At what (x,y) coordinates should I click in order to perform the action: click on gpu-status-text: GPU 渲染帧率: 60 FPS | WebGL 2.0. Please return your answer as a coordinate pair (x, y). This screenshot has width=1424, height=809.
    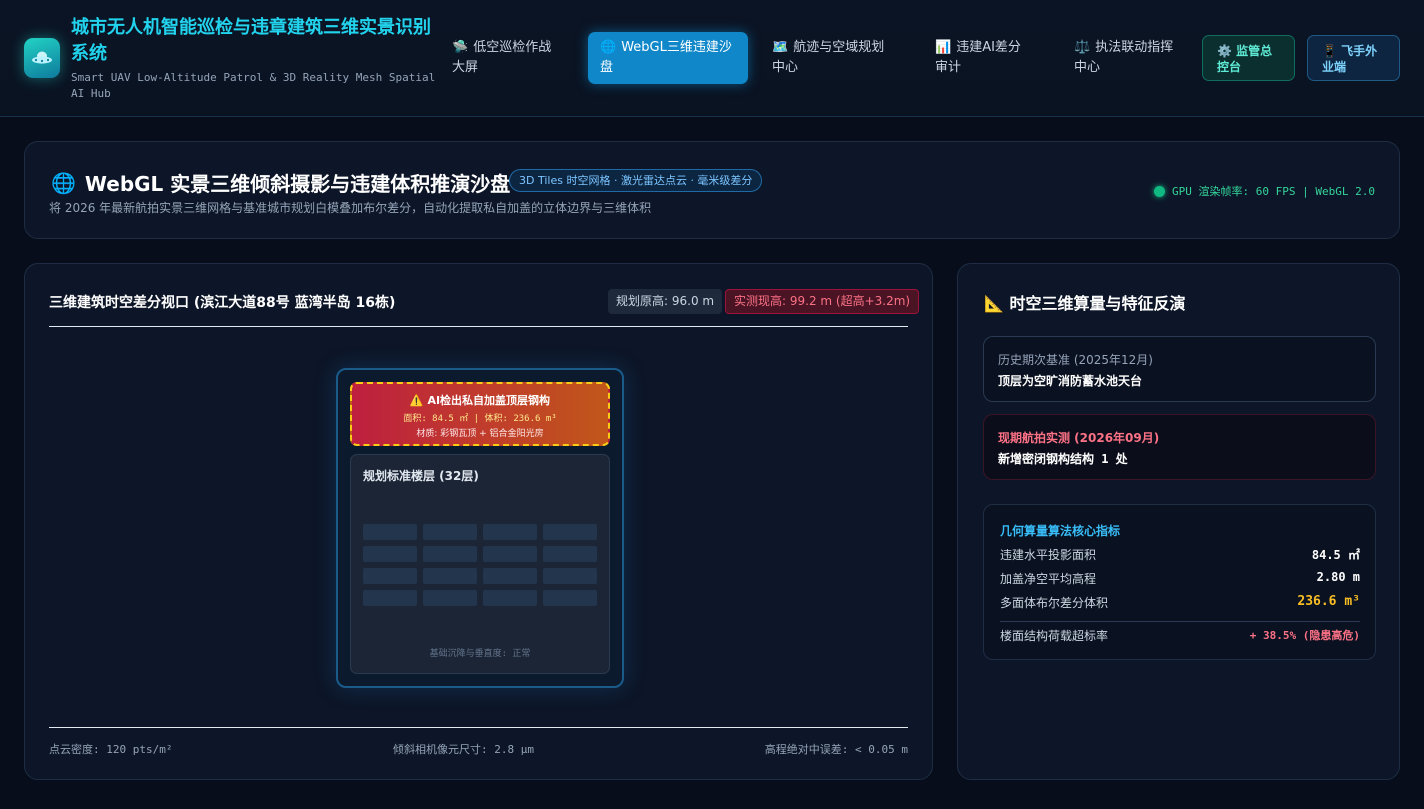
    Looking at the image, I should click on (1273, 191).